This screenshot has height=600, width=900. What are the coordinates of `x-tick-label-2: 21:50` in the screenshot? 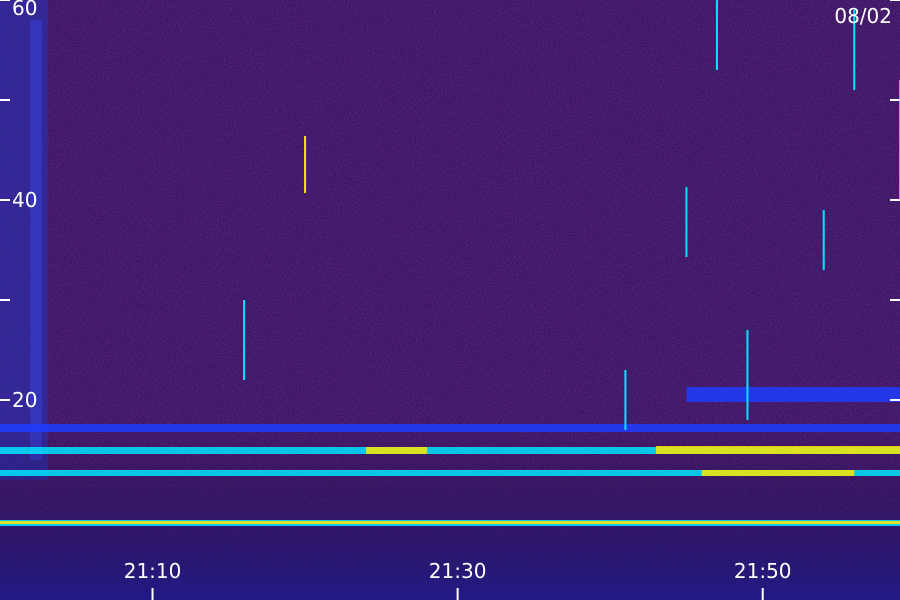 It's located at (763, 571).